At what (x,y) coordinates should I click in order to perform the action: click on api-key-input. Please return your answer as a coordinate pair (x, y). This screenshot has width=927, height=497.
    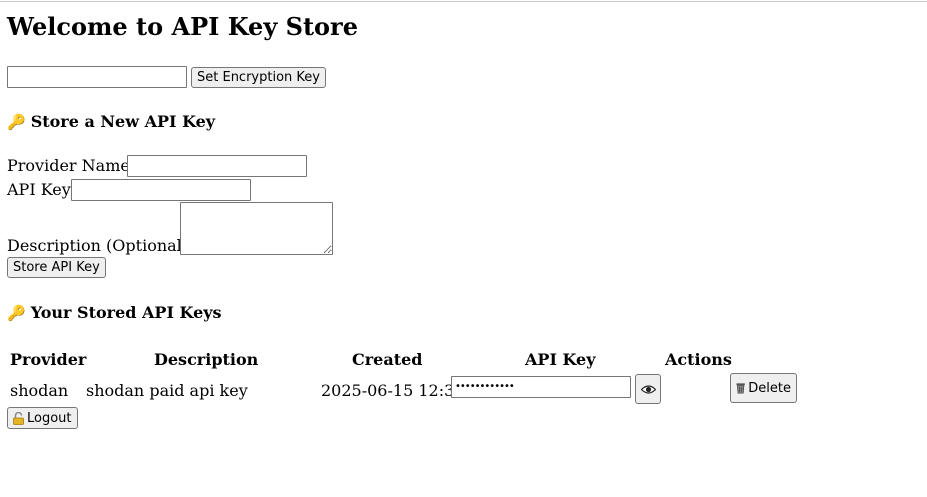
    Looking at the image, I should click on (161, 190).